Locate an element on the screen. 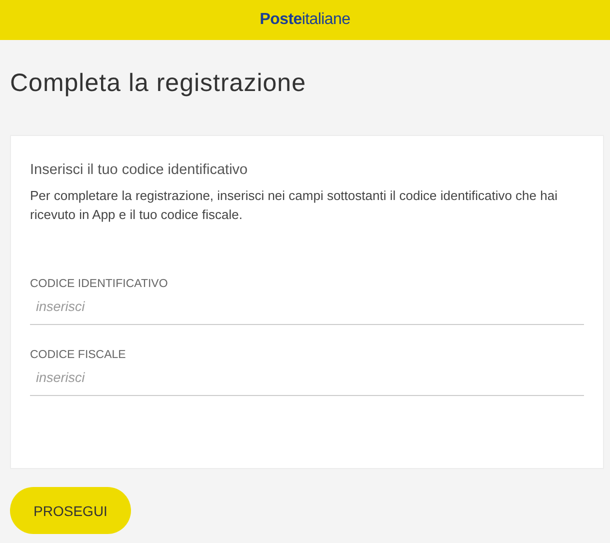  field-label: CODICE IDENTIFICATIVO is located at coordinates (99, 284).